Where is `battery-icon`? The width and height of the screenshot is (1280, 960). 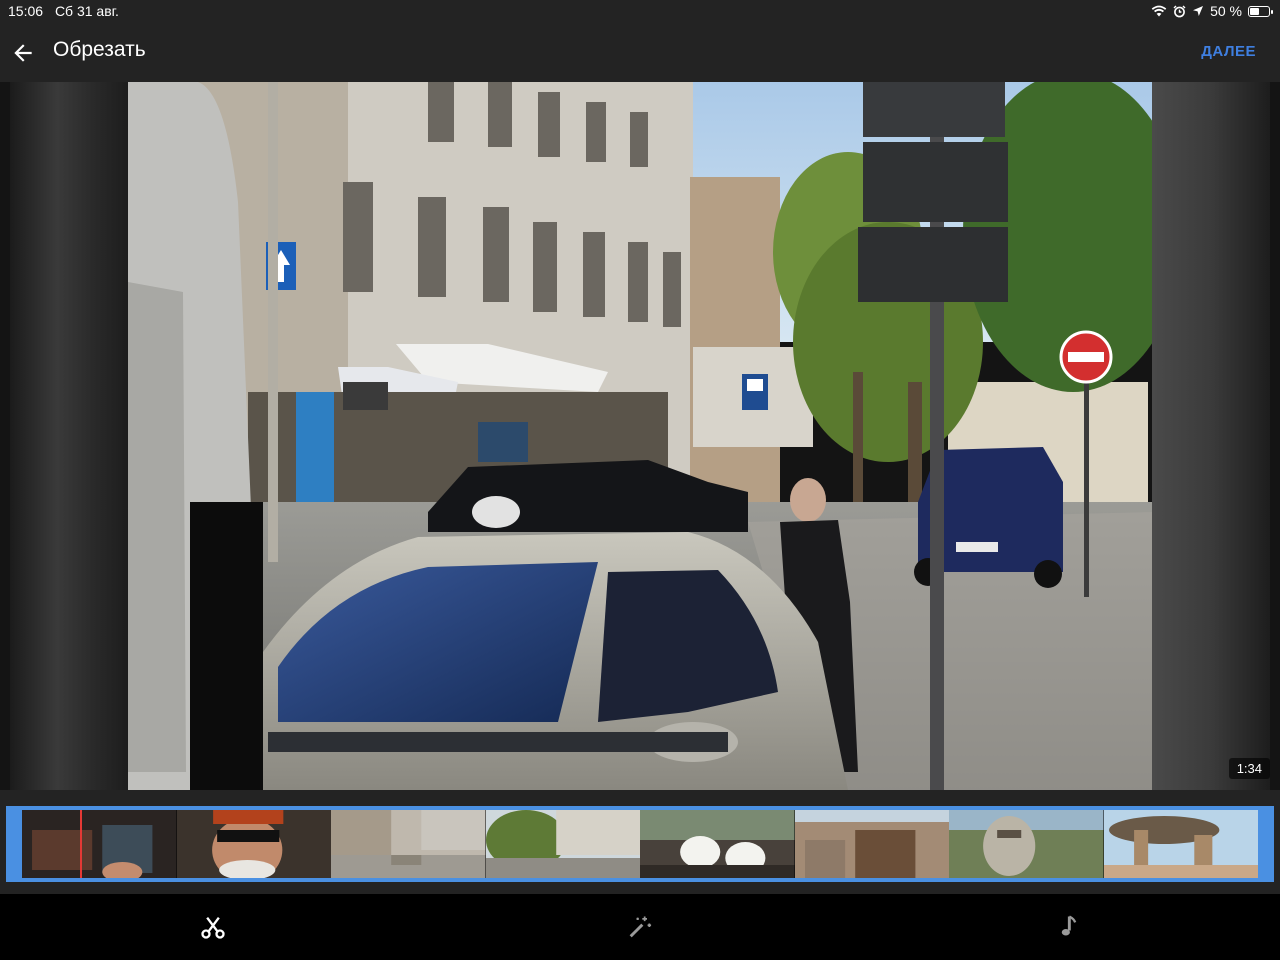 battery-icon is located at coordinates (1260, 11).